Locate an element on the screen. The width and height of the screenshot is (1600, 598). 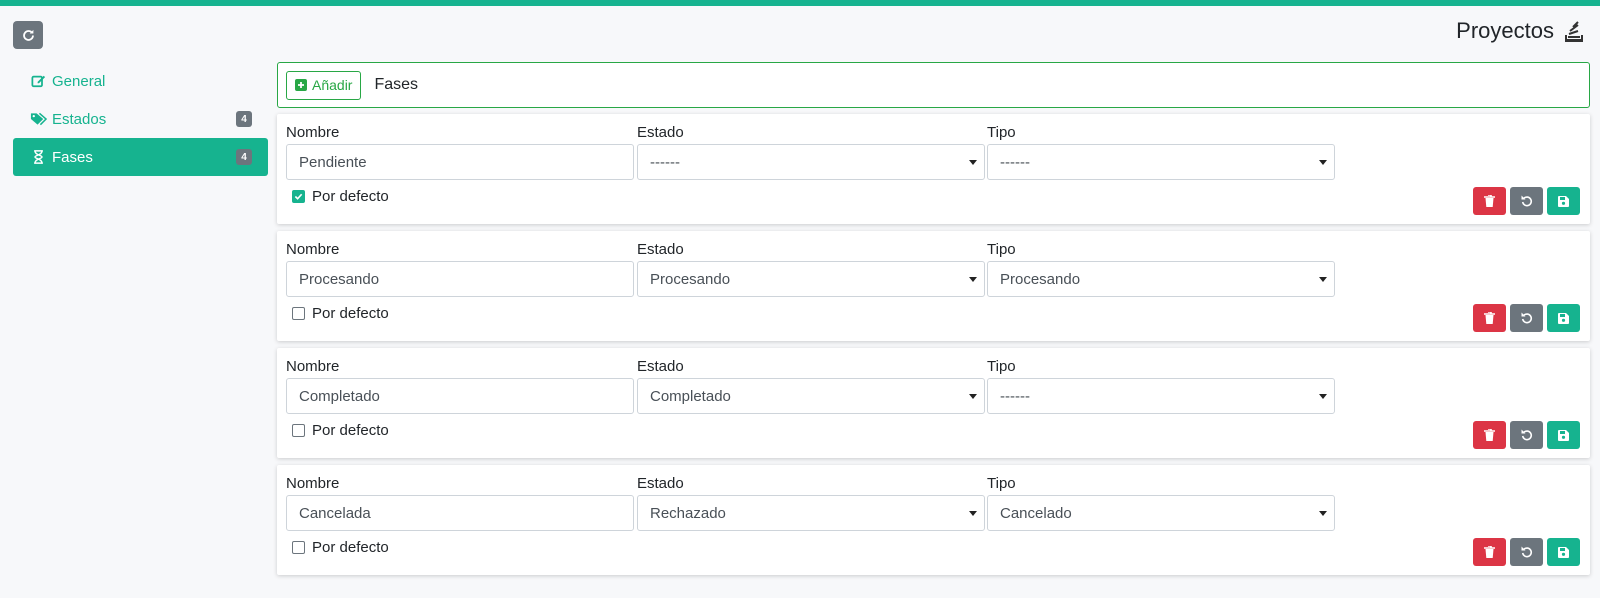
add-bar: Añadir Fases is located at coordinates (933, 85).